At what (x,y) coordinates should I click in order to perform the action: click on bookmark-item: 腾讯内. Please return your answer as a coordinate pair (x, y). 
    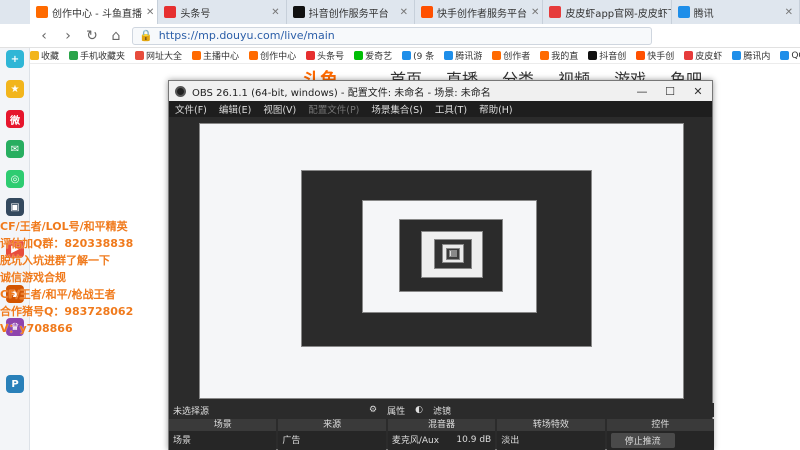
    Looking at the image, I should click on (751, 55).